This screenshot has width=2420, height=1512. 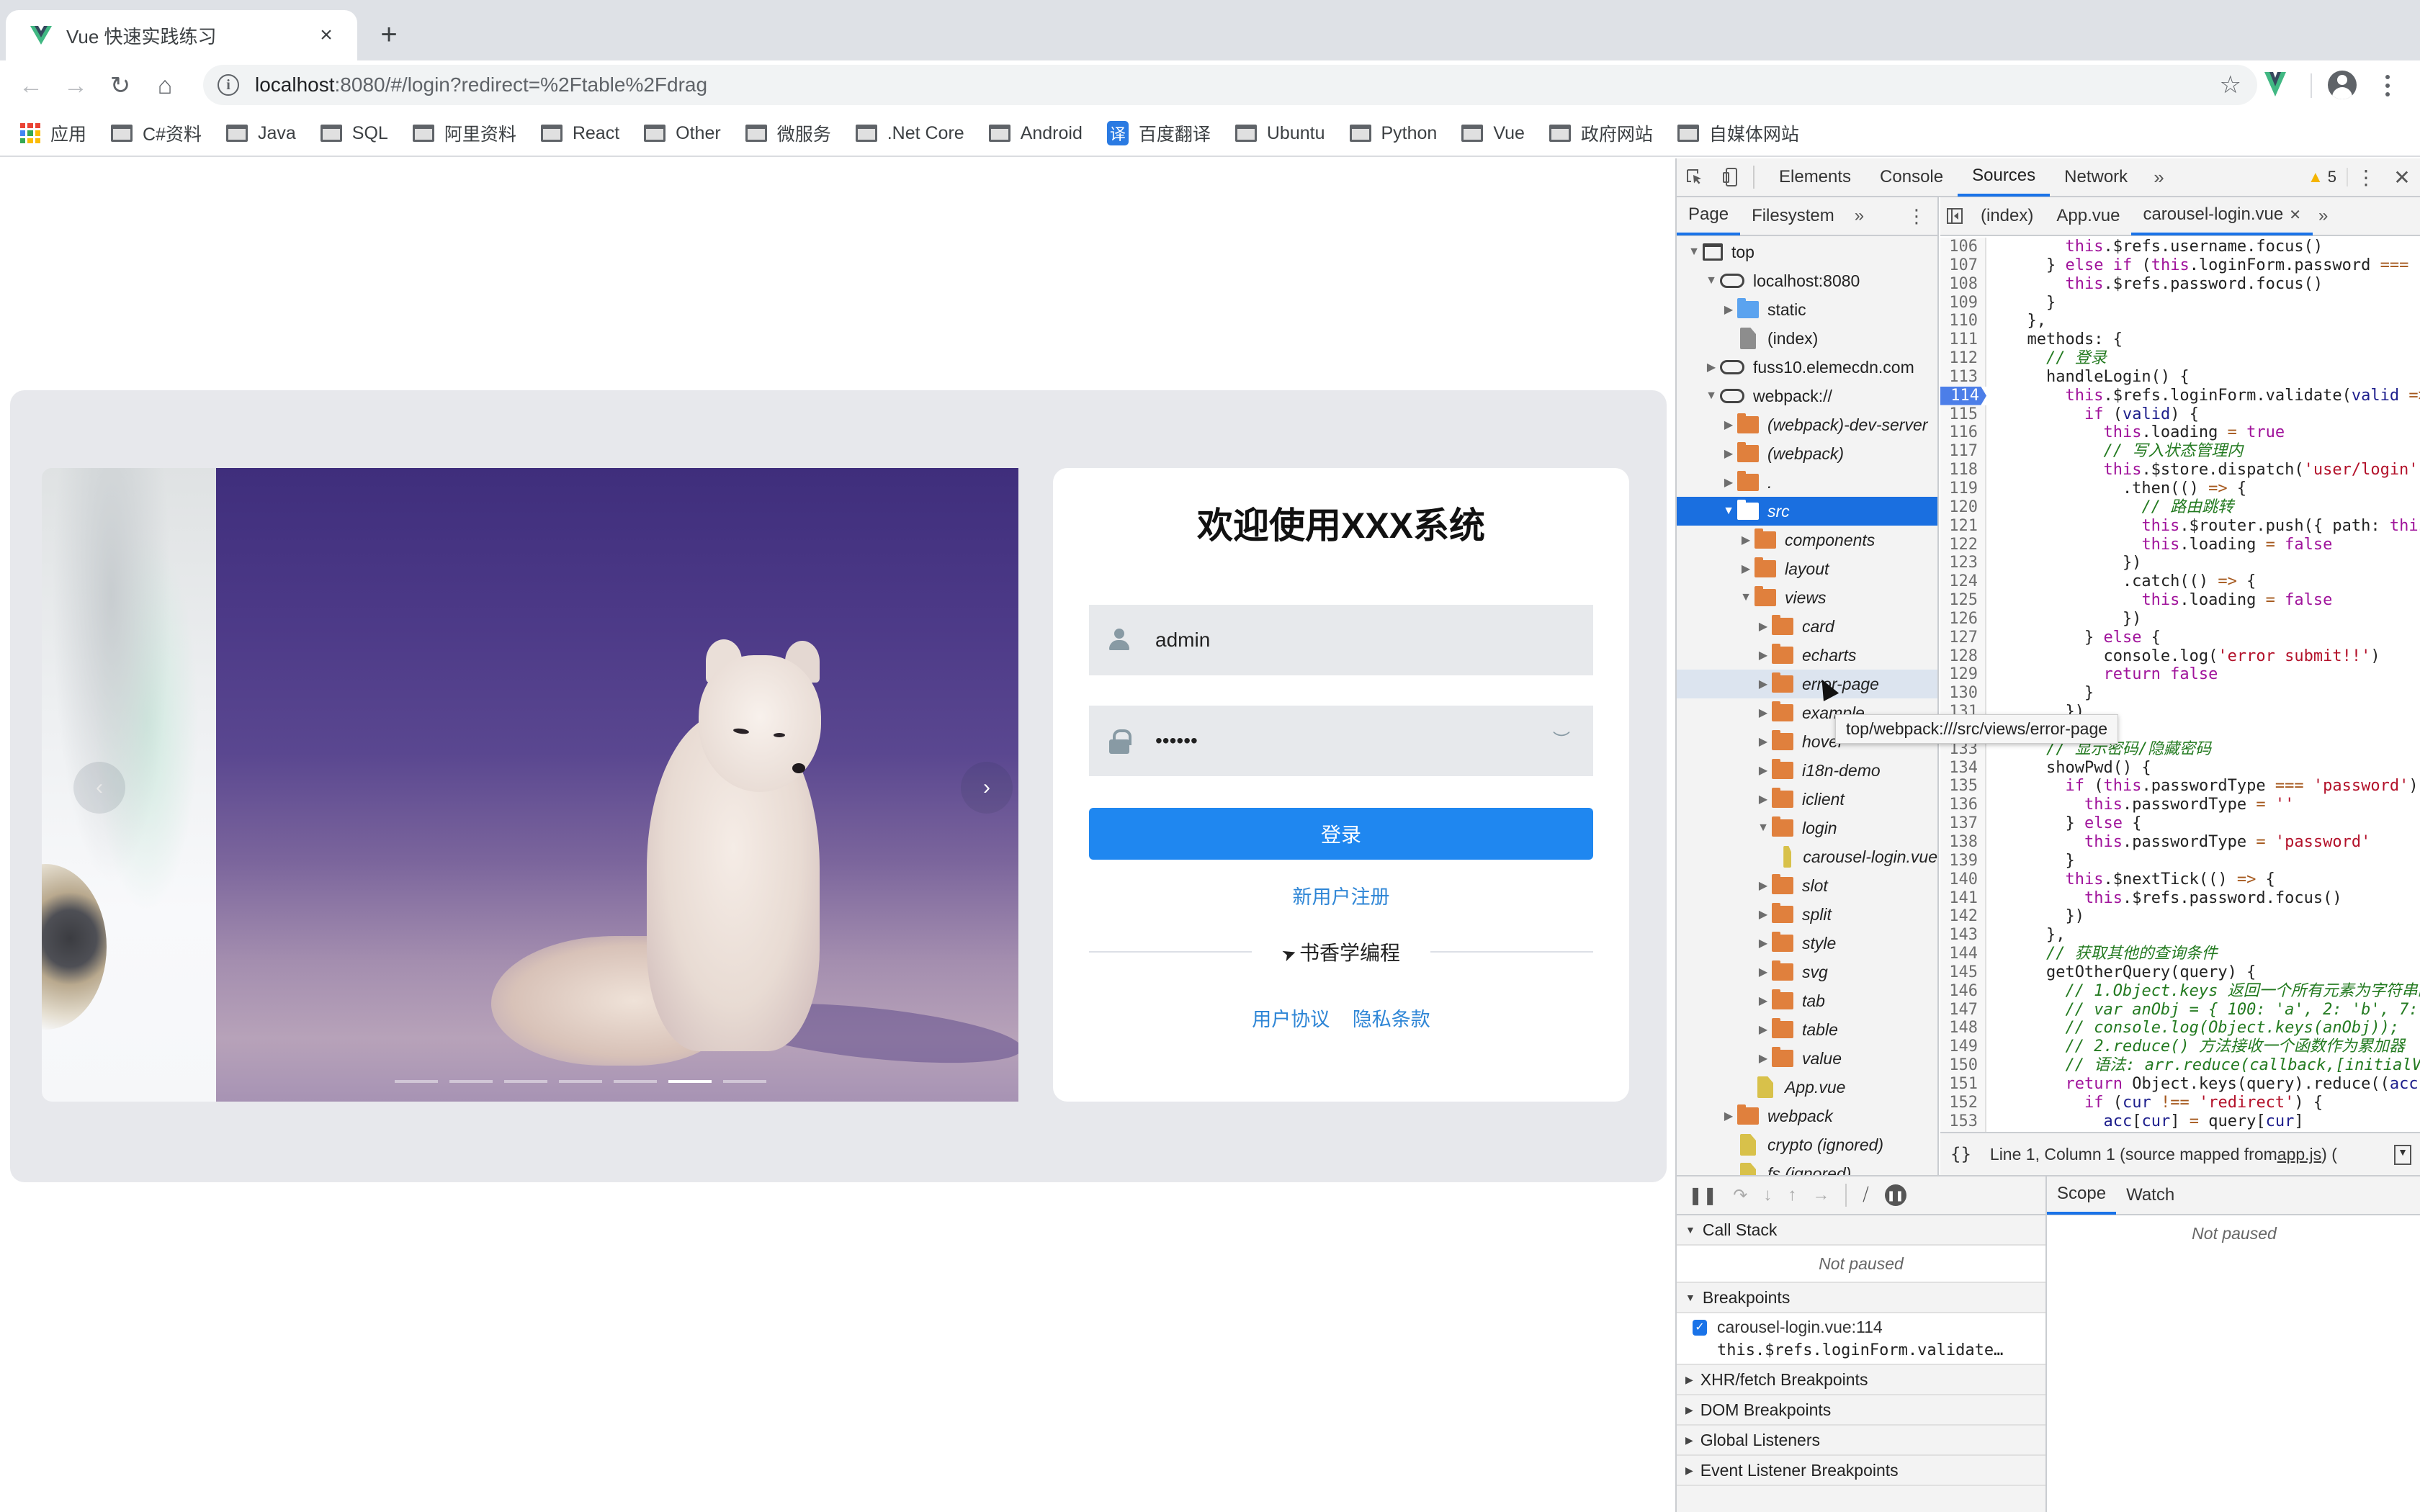 I want to click on site-info-icon: i, so click(x=228, y=85).